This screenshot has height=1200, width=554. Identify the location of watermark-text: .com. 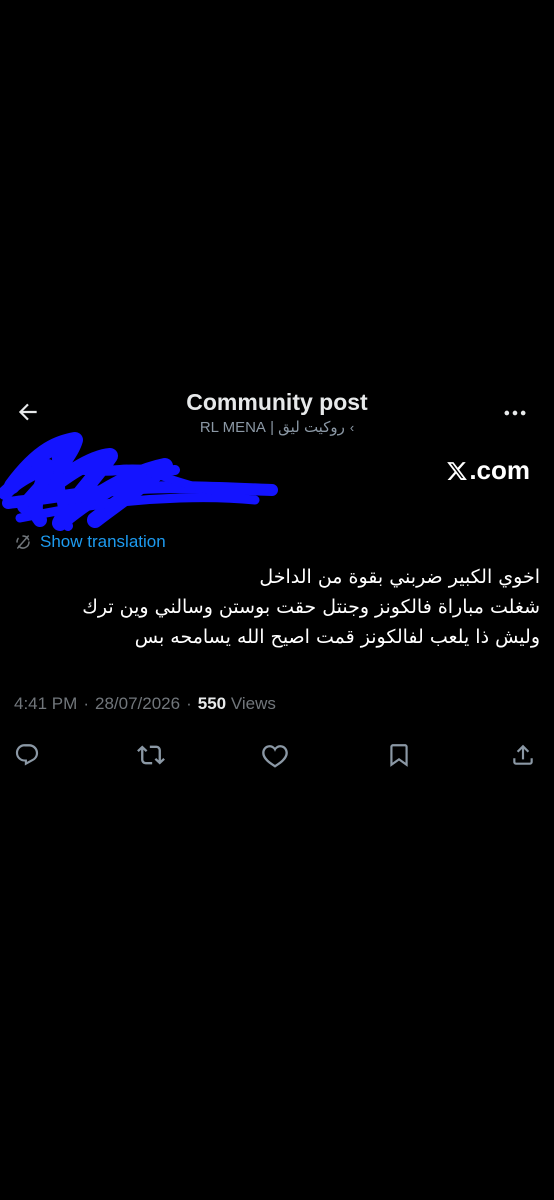
(499, 470).